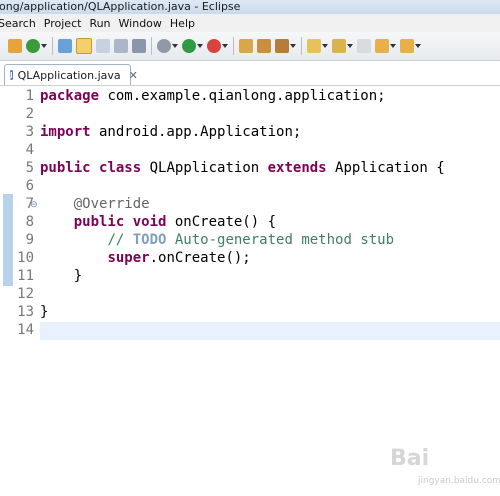 The width and height of the screenshot is (500, 496). What do you see at coordinates (29, 132) in the screenshot?
I see `line-number: 3` at bounding box center [29, 132].